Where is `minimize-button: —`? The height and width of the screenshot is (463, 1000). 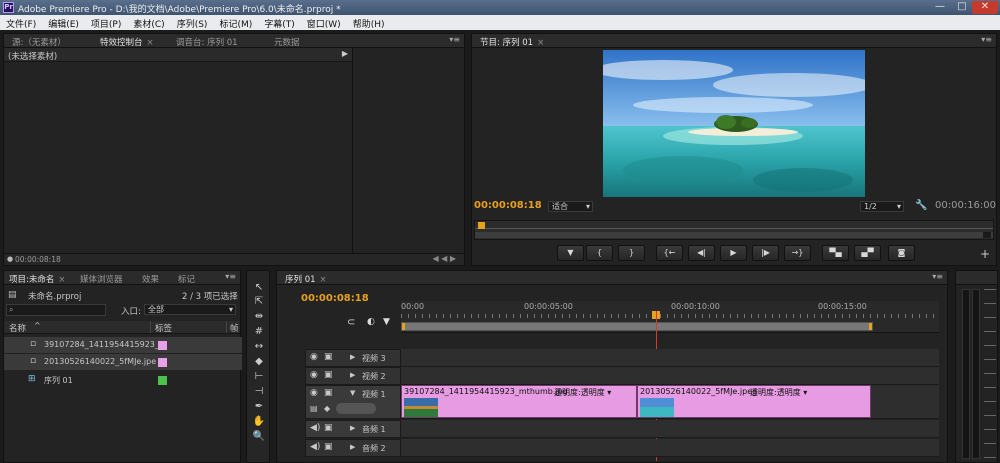
minimize-button: — is located at coordinates (940, 7).